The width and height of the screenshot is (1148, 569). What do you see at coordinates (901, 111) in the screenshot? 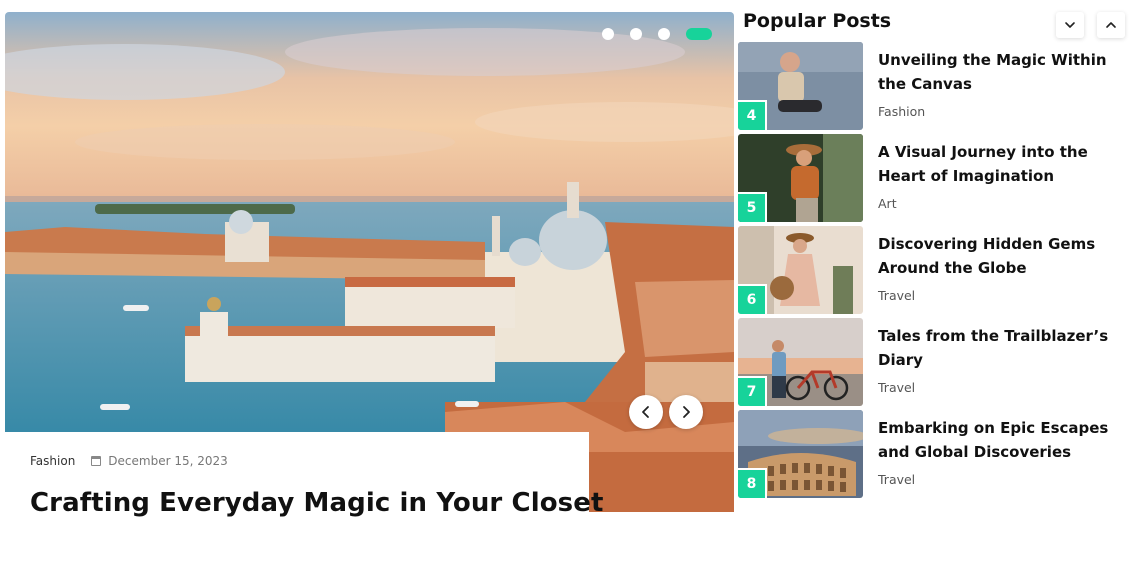
I see `post-category: Fashion` at bounding box center [901, 111].